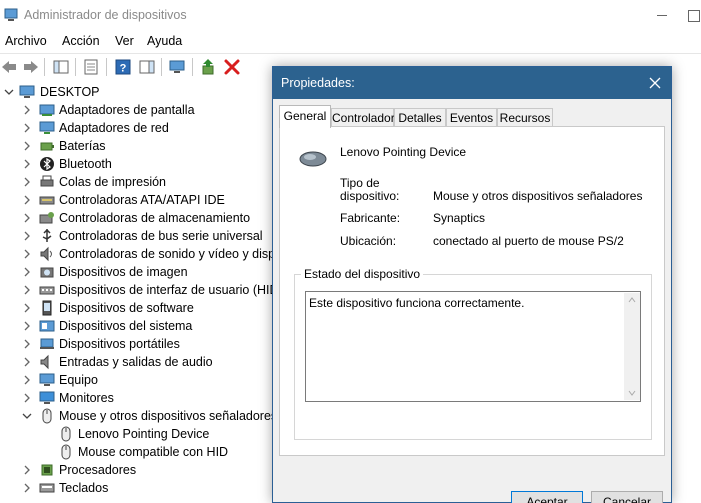 This screenshot has width=701, height=503. What do you see at coordinates (47, 308) in the screenshot?
I see `software-device-icon` at bounding box center [47, 308].